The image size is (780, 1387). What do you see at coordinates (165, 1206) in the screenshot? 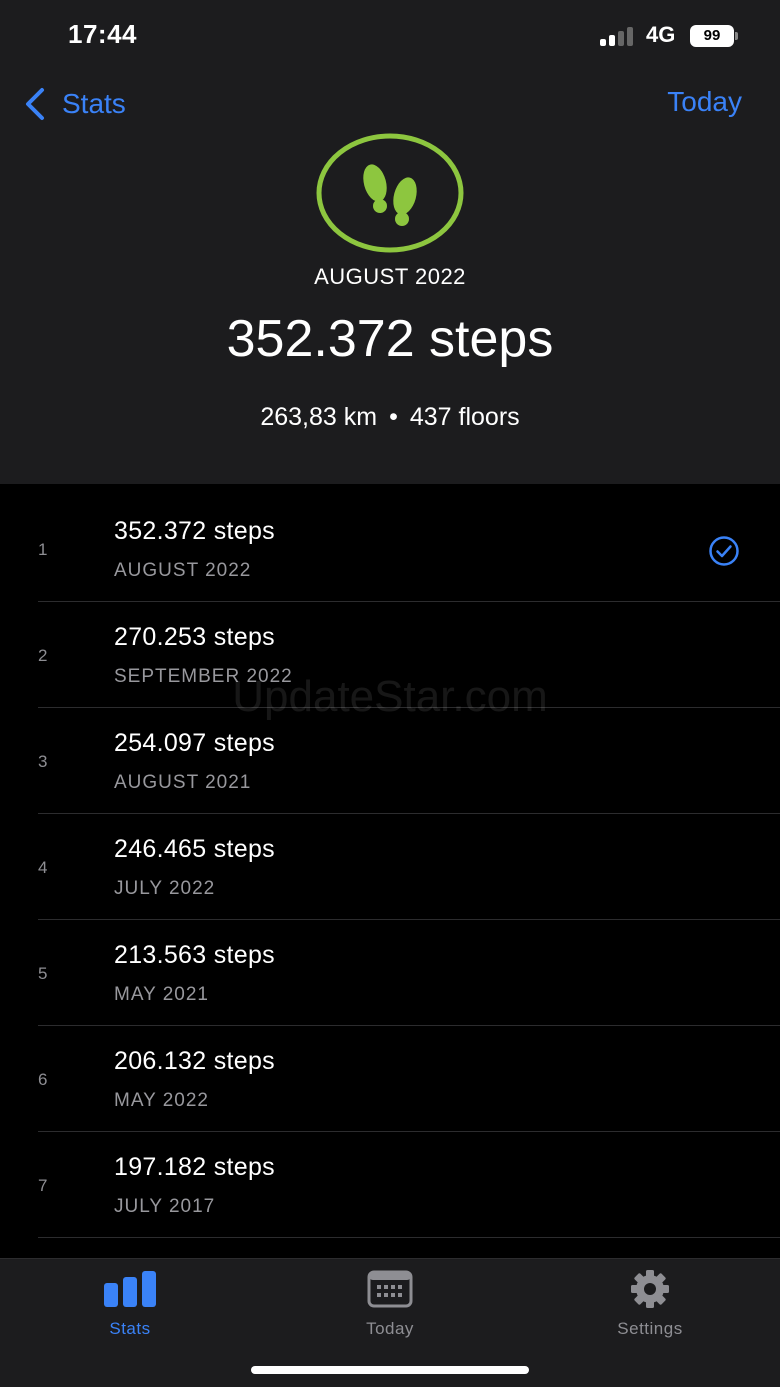
I see `row-month: JULY 2017` at bounding box center [165, 1206].